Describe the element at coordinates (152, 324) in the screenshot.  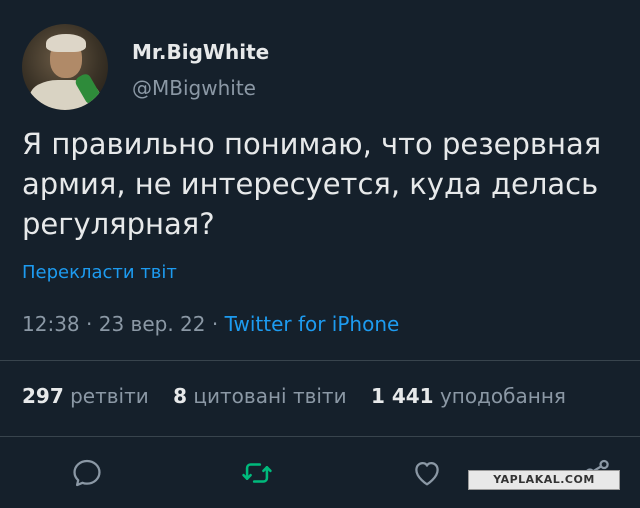
I see `tweet-date: 23 вер. 22` at that location.